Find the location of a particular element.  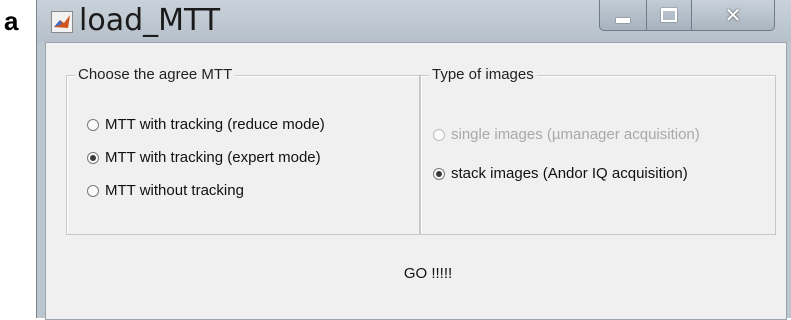

radio-mtt-expert: MTT with tracking (expert mode) is located at coordinates (204, 157).